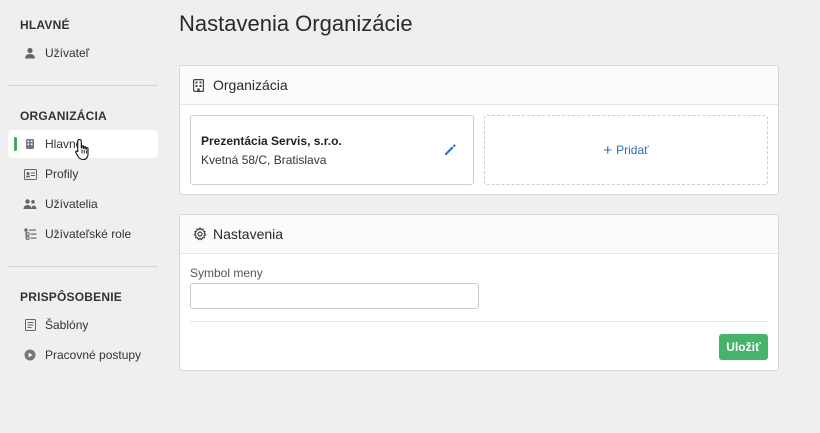  What do you see at coordinates (226, 273) in the screenshot?
I see `currency-symbol-label: Symbol meny` at bounding box center [226, 273].